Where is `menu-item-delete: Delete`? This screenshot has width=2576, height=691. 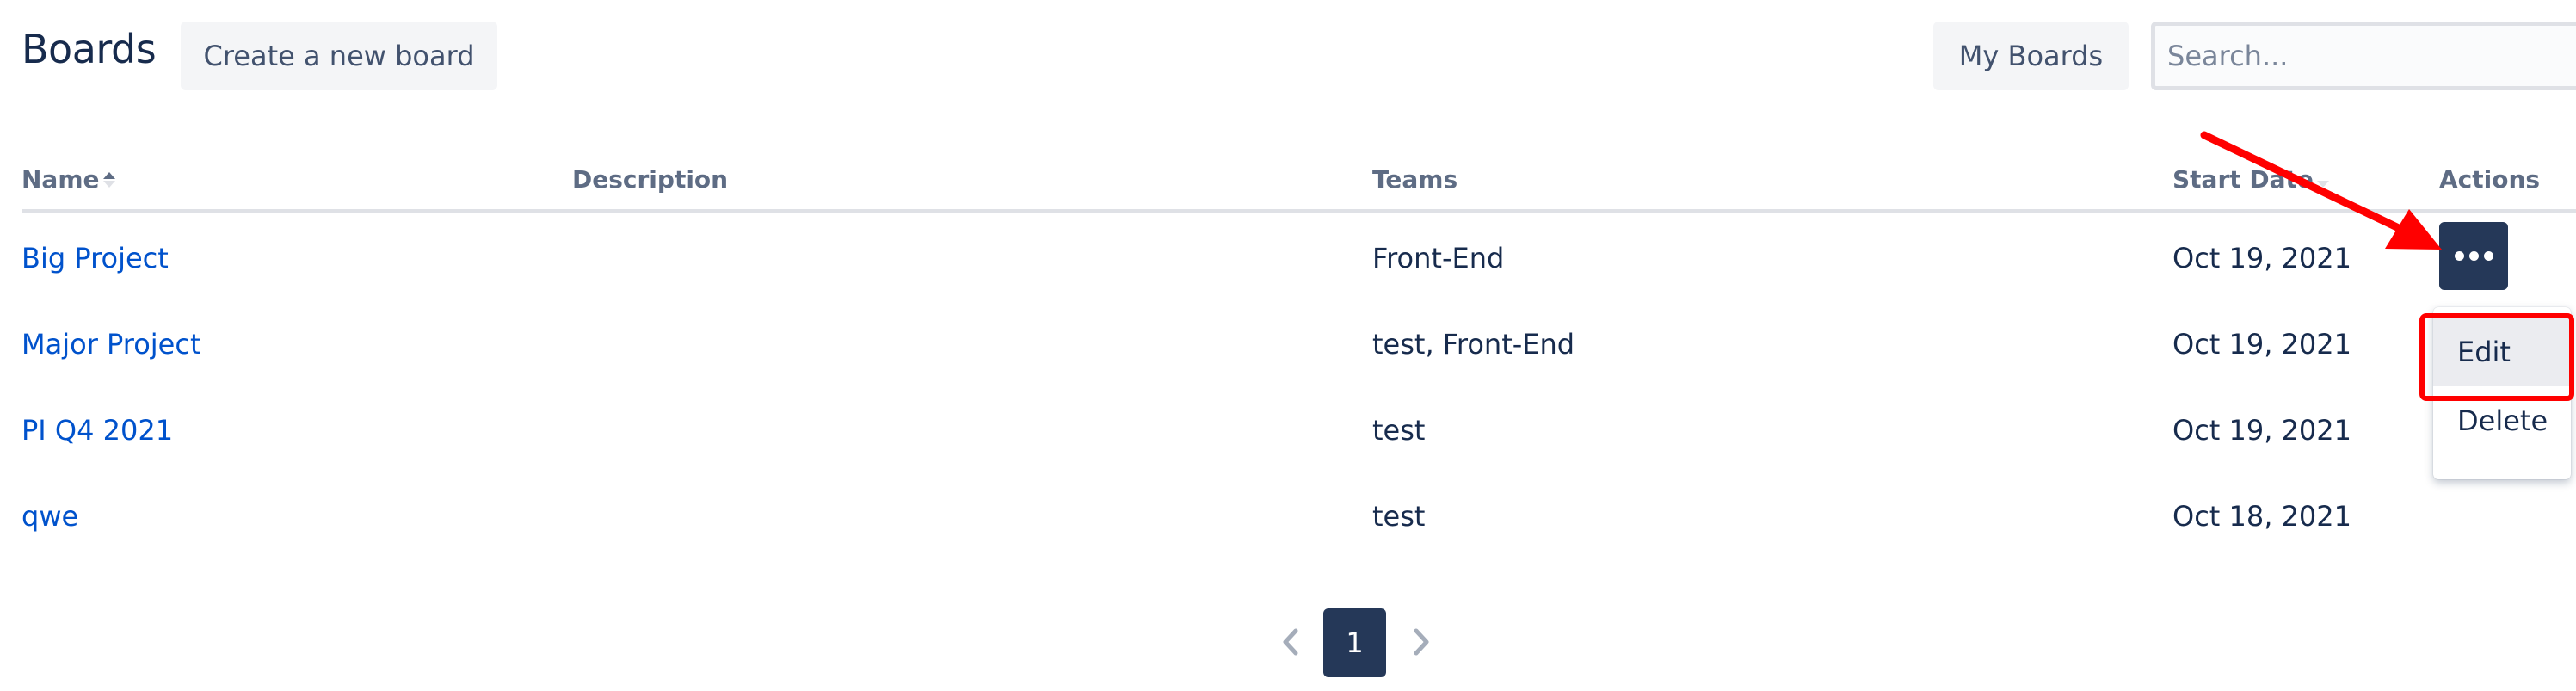
menu-item-delete: Delete is located at coordinates (2502, 420).